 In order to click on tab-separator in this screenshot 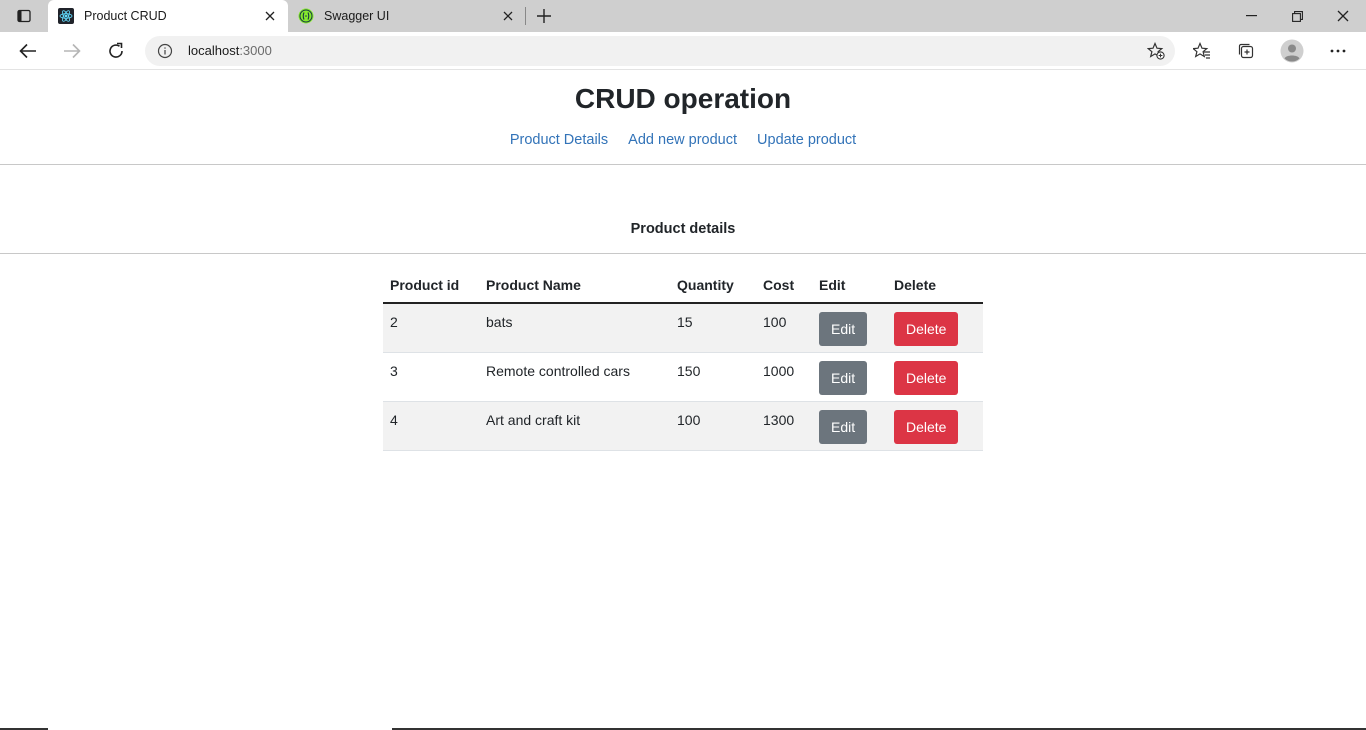, I will do `click(525, 16)`.